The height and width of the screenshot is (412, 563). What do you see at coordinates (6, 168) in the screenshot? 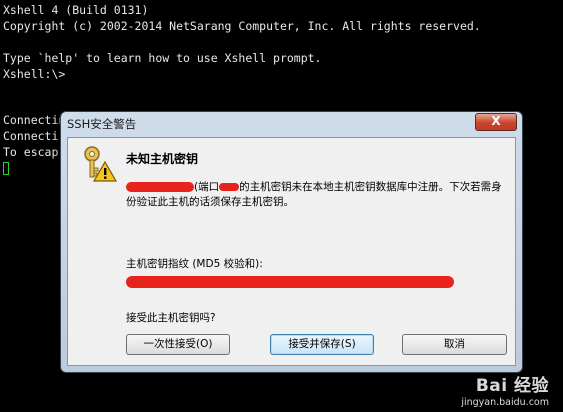
I see `terminal-cursor` at bounding box center [6, 168].